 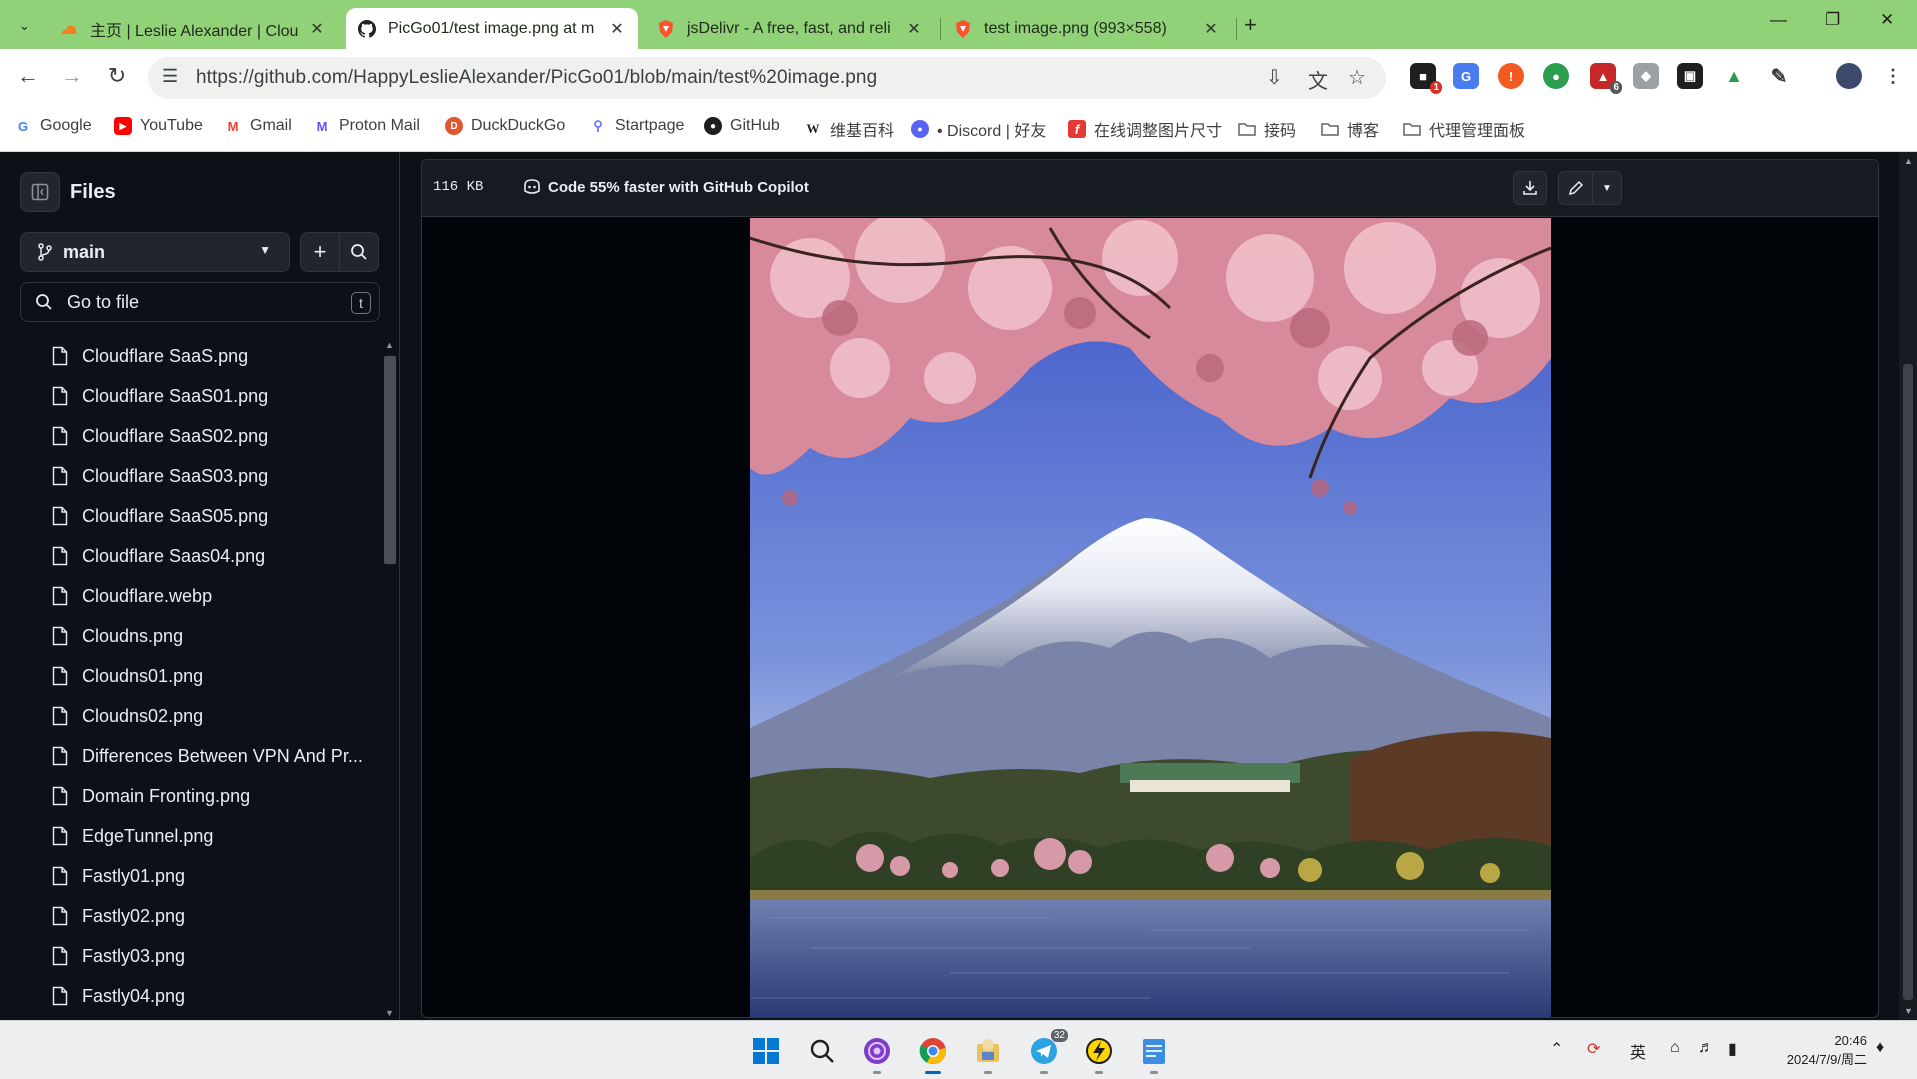 I want to click on notepad-taskbar-button, so click(x=1154, y=1052).